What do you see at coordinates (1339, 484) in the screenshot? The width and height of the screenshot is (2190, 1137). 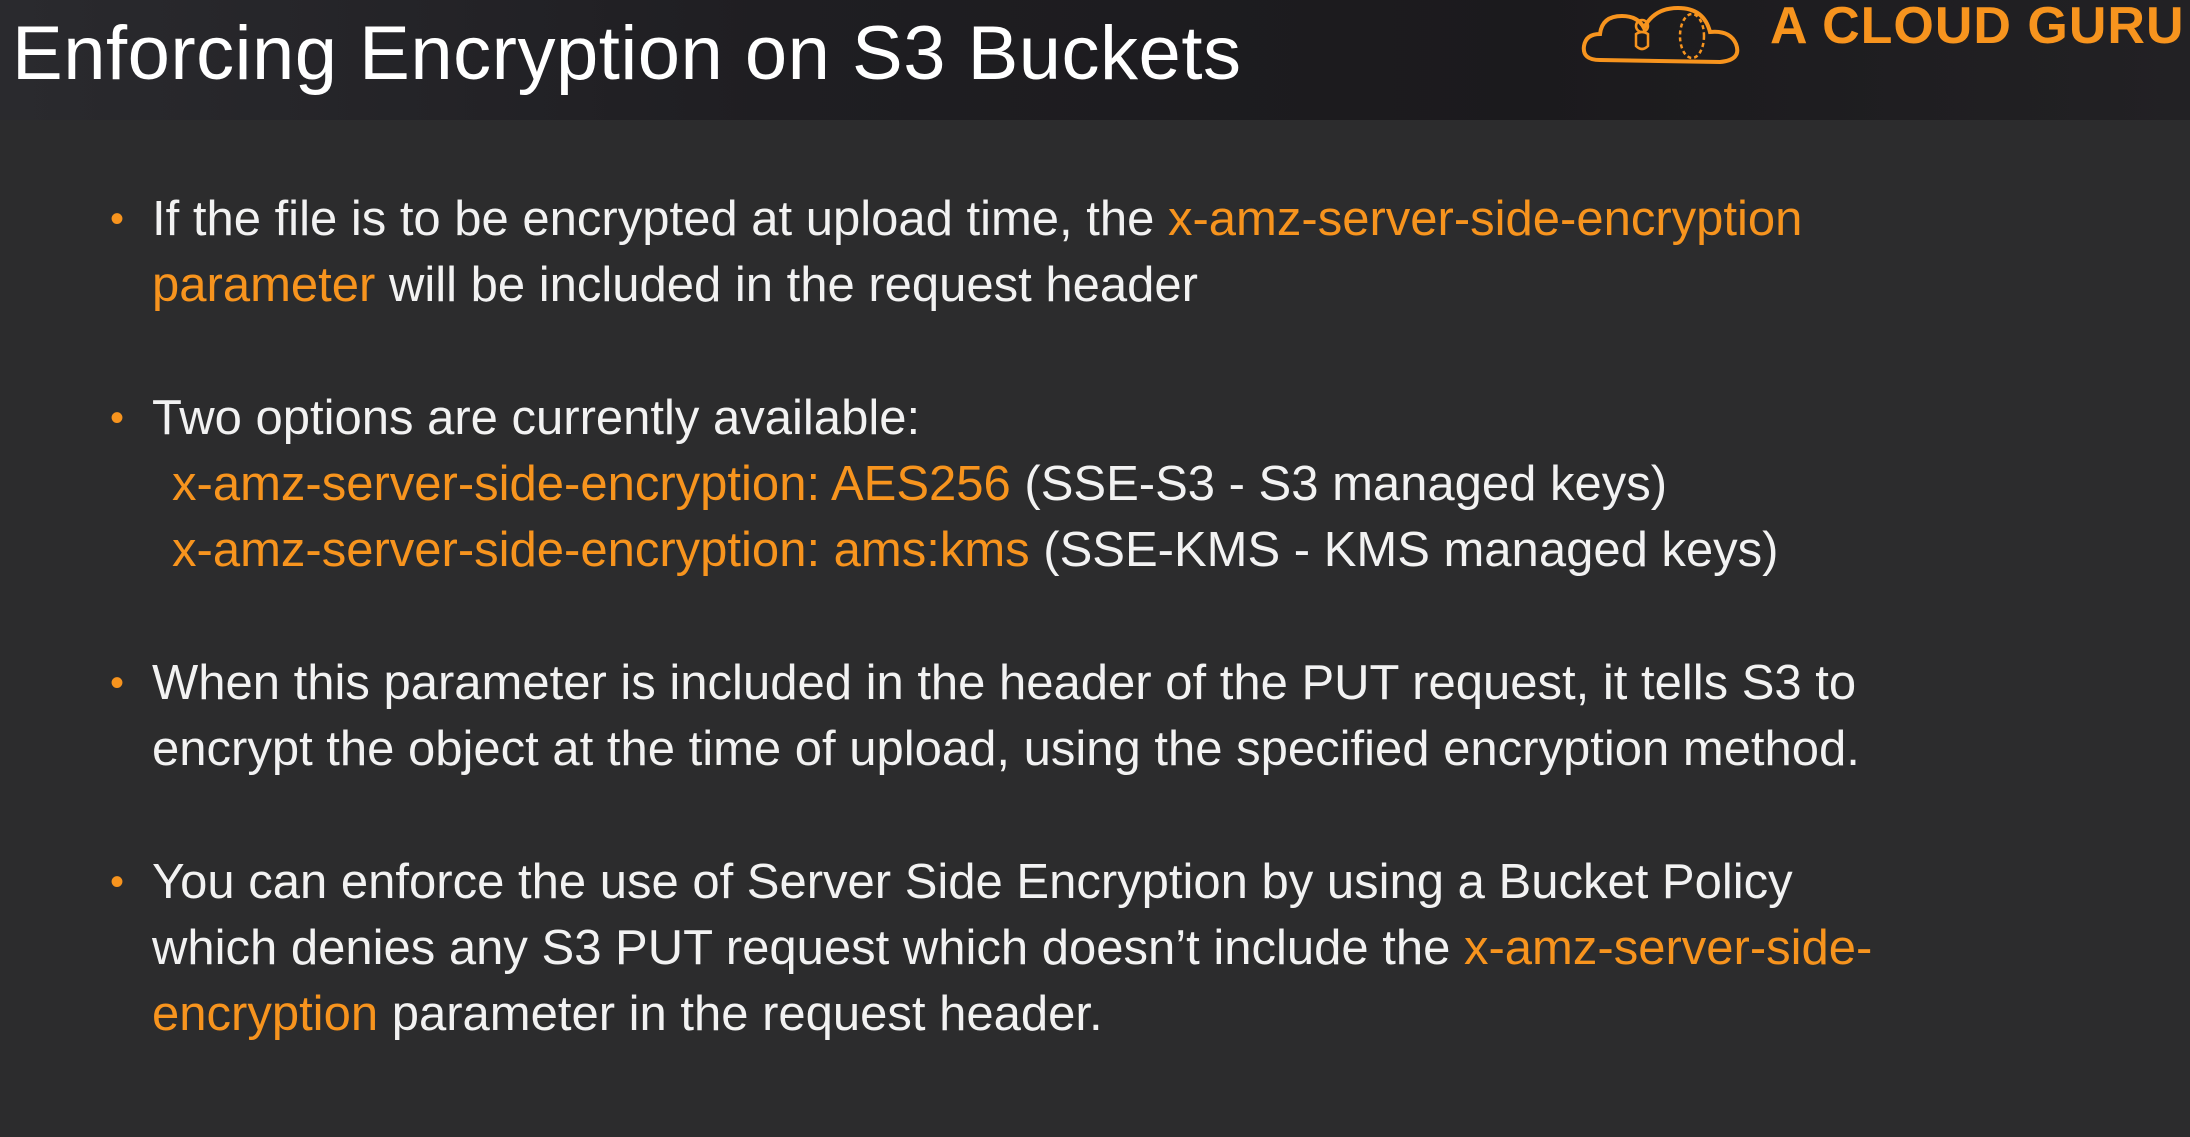 I see `bullet-text: (SSE-S3 - S3 managed keys)` at bounding box center [1339, 484].